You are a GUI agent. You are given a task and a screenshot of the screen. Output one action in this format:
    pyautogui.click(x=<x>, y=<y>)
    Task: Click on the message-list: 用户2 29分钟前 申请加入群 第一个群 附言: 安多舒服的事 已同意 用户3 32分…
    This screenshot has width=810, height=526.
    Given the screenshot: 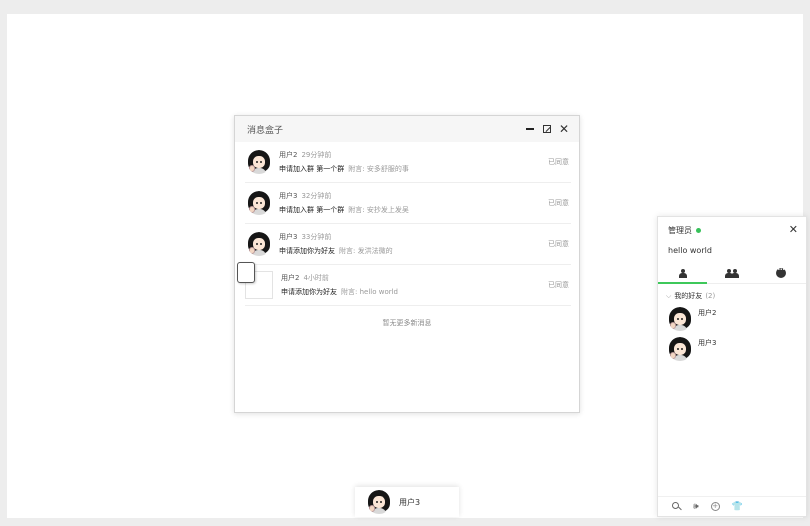 What is the action you would take?
    pyautogui.click(x=407, y=224)
    